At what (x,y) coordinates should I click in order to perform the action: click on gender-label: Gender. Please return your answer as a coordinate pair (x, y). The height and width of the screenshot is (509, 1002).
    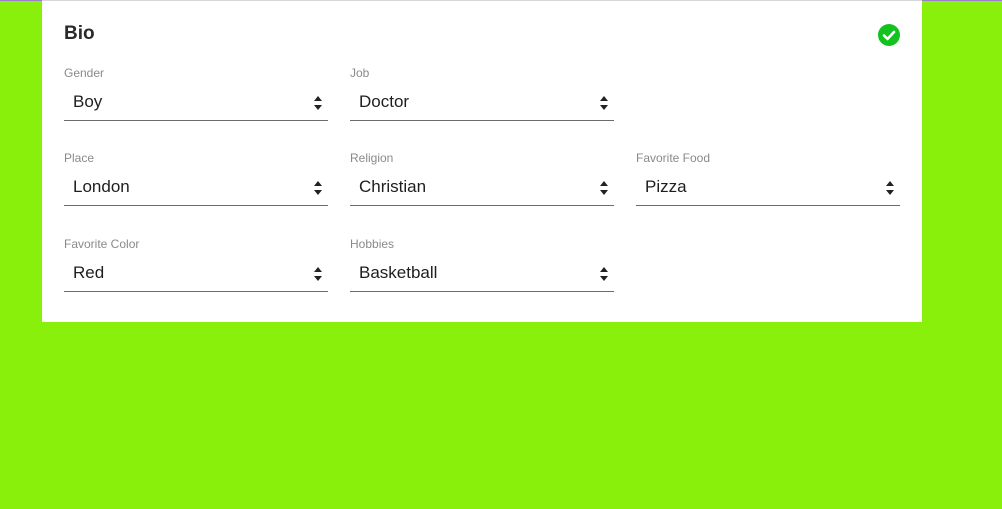
    Looking at the image, I should click on (84, 73).